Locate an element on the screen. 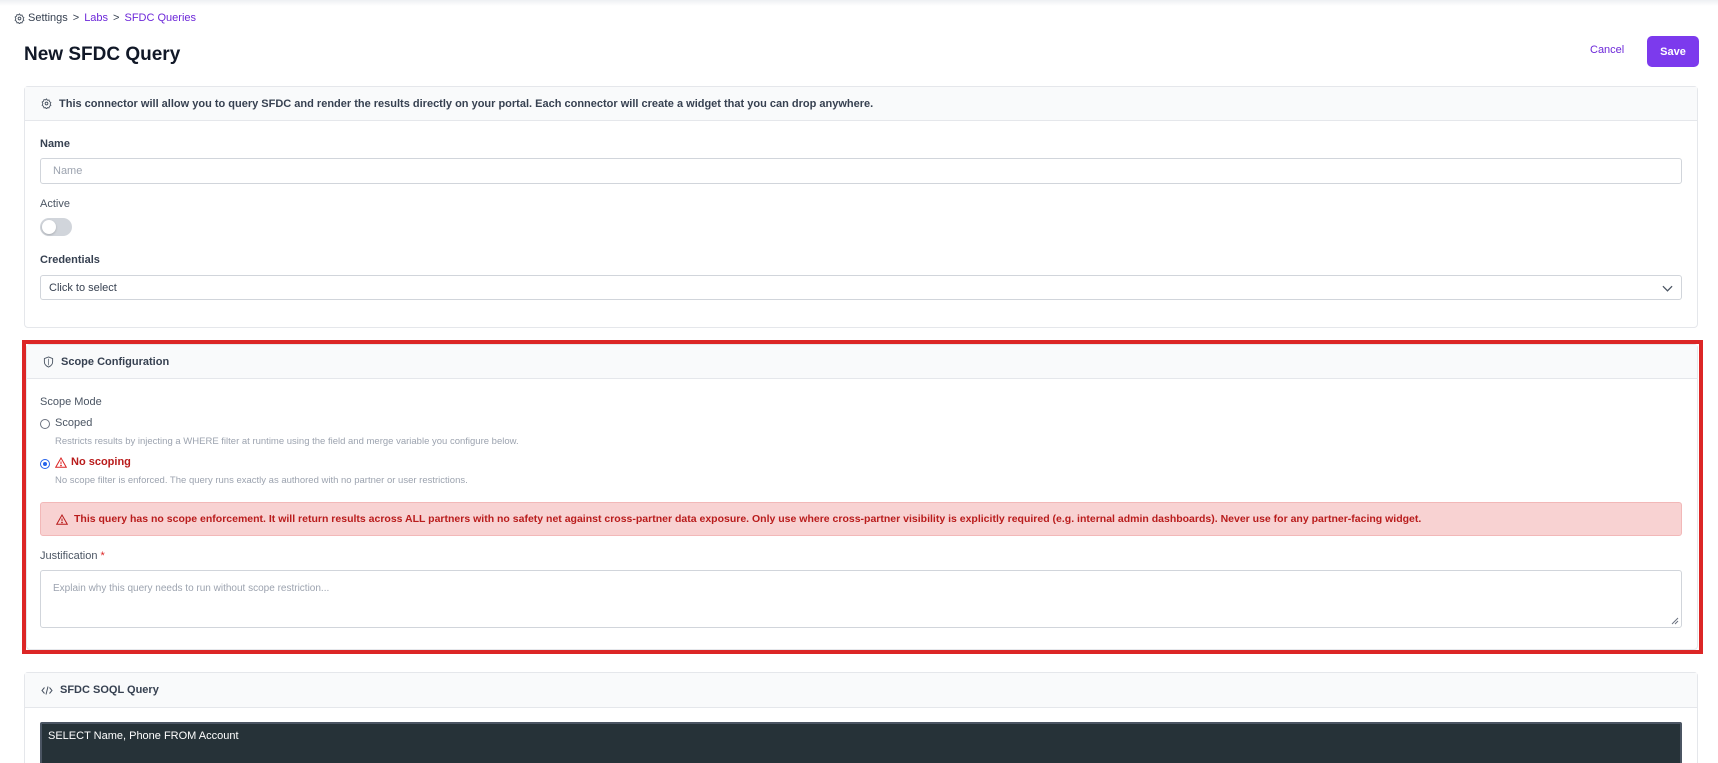 Image resolution: width=1718 pixels, height=763 pixels. toggle-knob is located at coordinates (49, 227).